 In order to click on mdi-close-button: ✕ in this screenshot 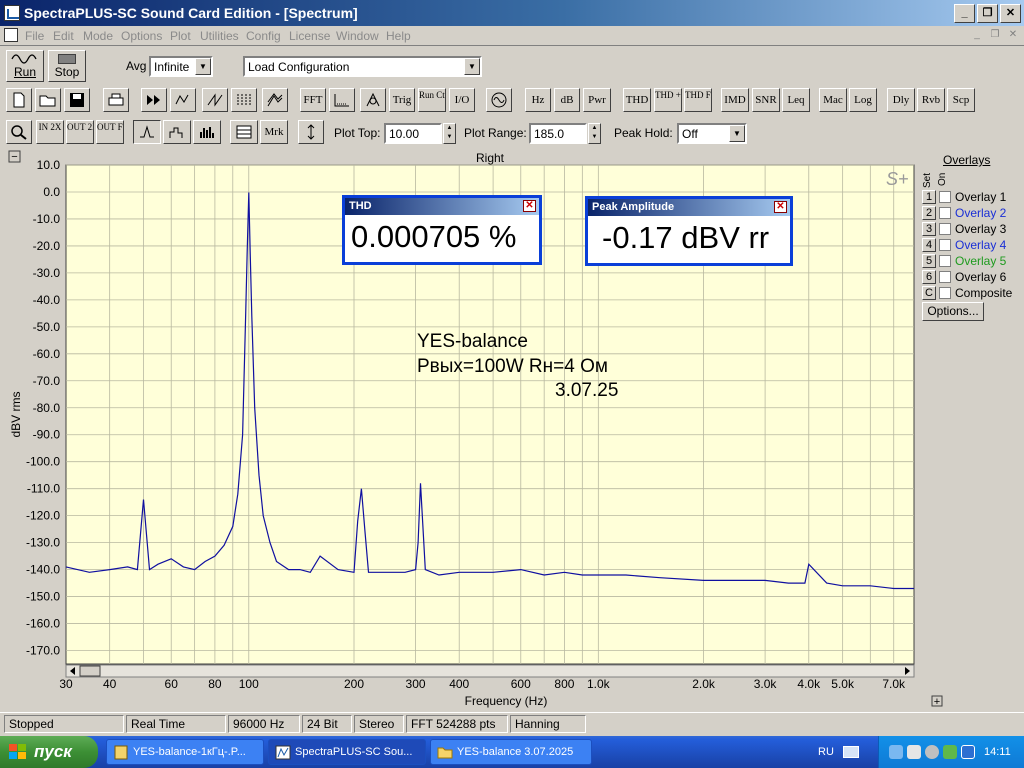, I will do `click(1013, 35)`.